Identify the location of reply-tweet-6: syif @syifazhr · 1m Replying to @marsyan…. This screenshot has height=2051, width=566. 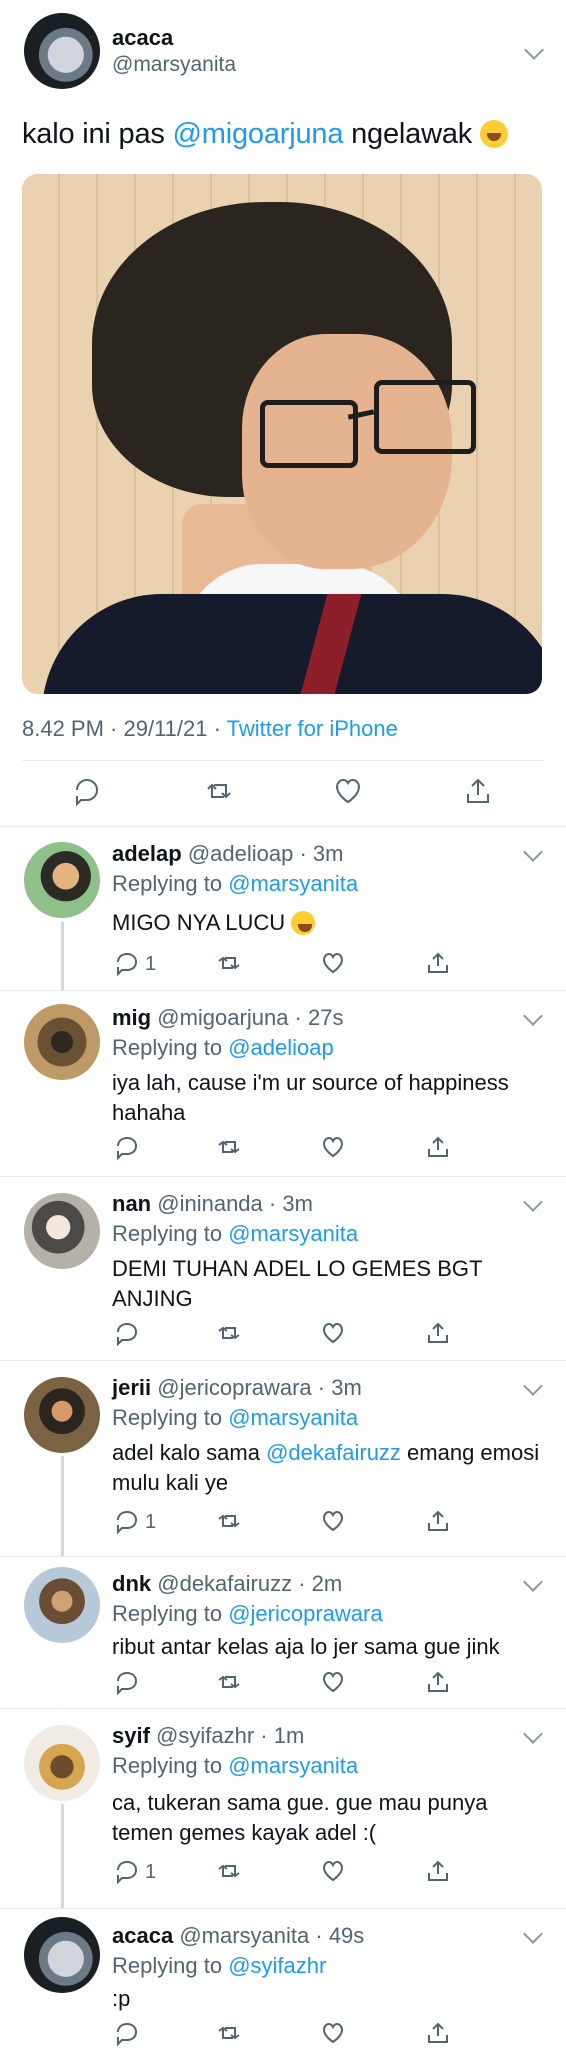
(283, 1808).